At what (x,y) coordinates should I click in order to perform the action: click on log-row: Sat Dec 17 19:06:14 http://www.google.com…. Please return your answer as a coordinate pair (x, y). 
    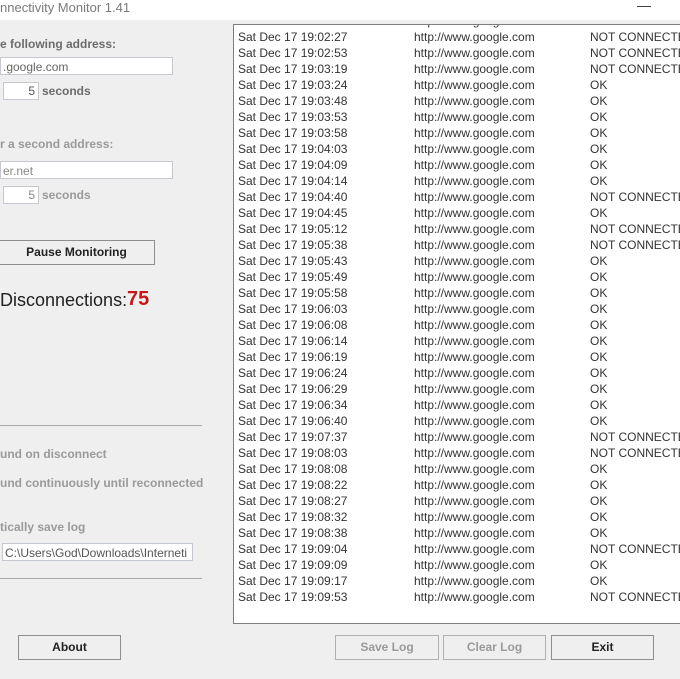
    Looking at the image, I should click on (457, 341).